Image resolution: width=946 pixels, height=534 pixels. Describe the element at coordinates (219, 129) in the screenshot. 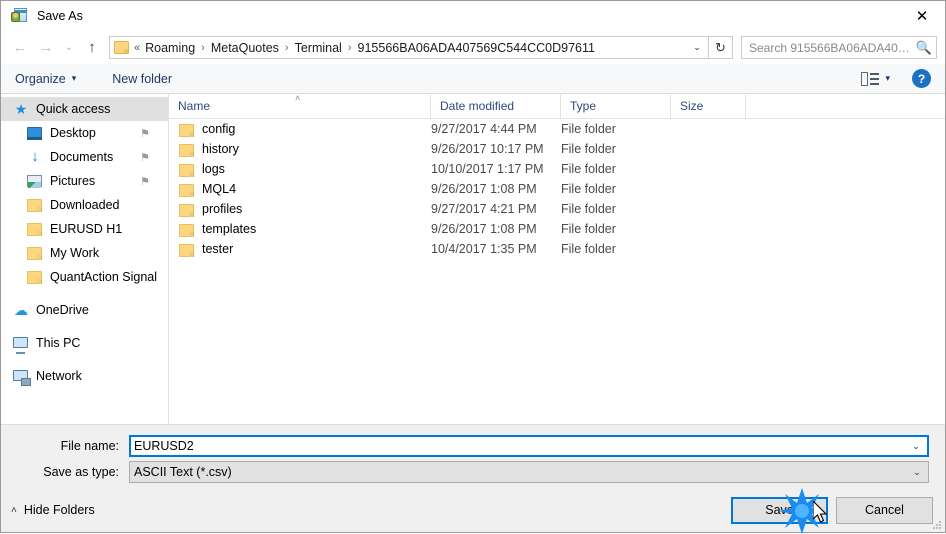

I see `file-name: config` at that location.